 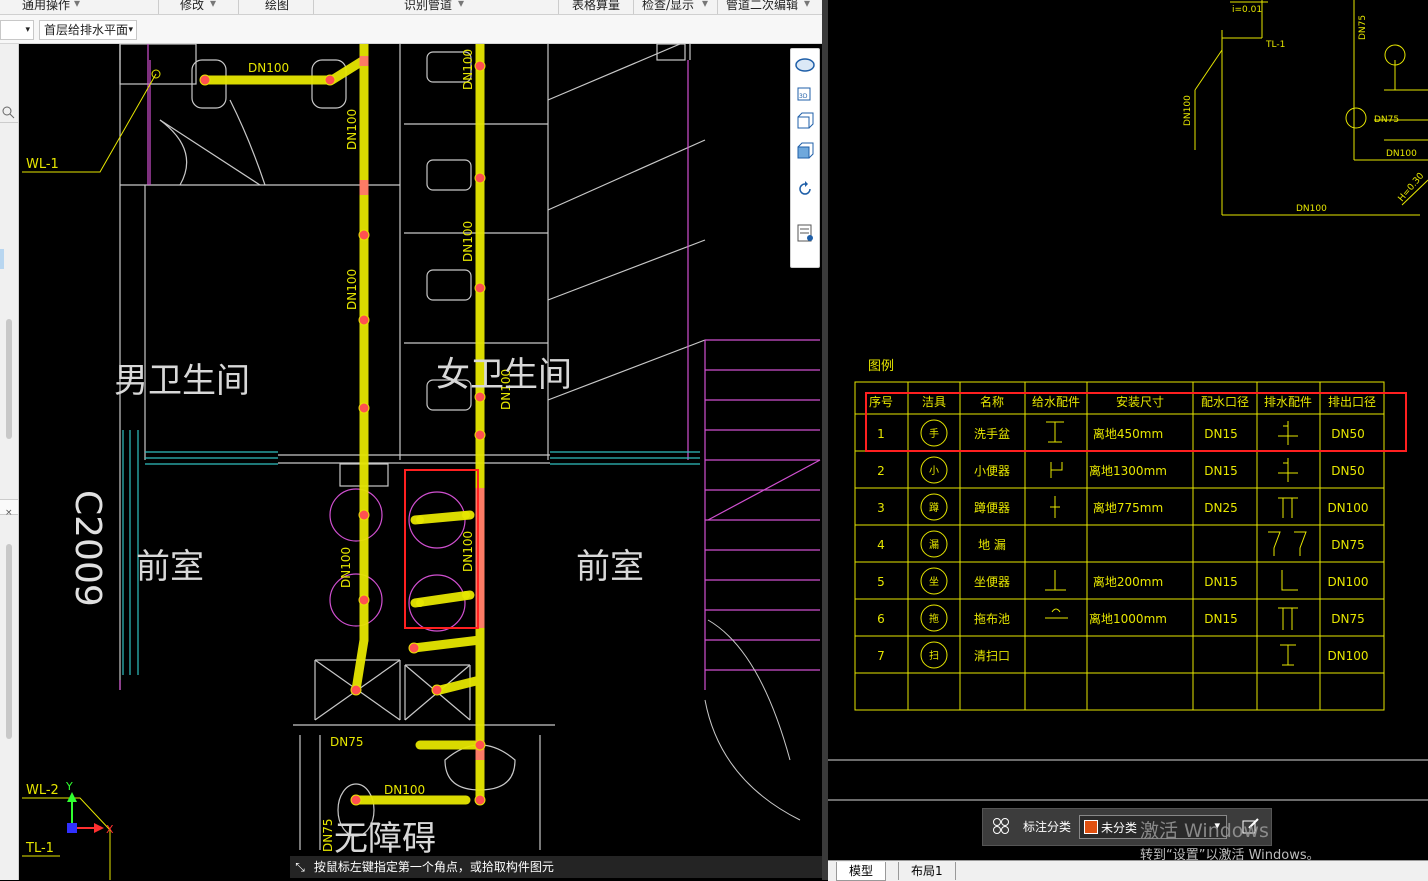 I want to click on view-toolbar: 3D, so click(x=805, y=158).